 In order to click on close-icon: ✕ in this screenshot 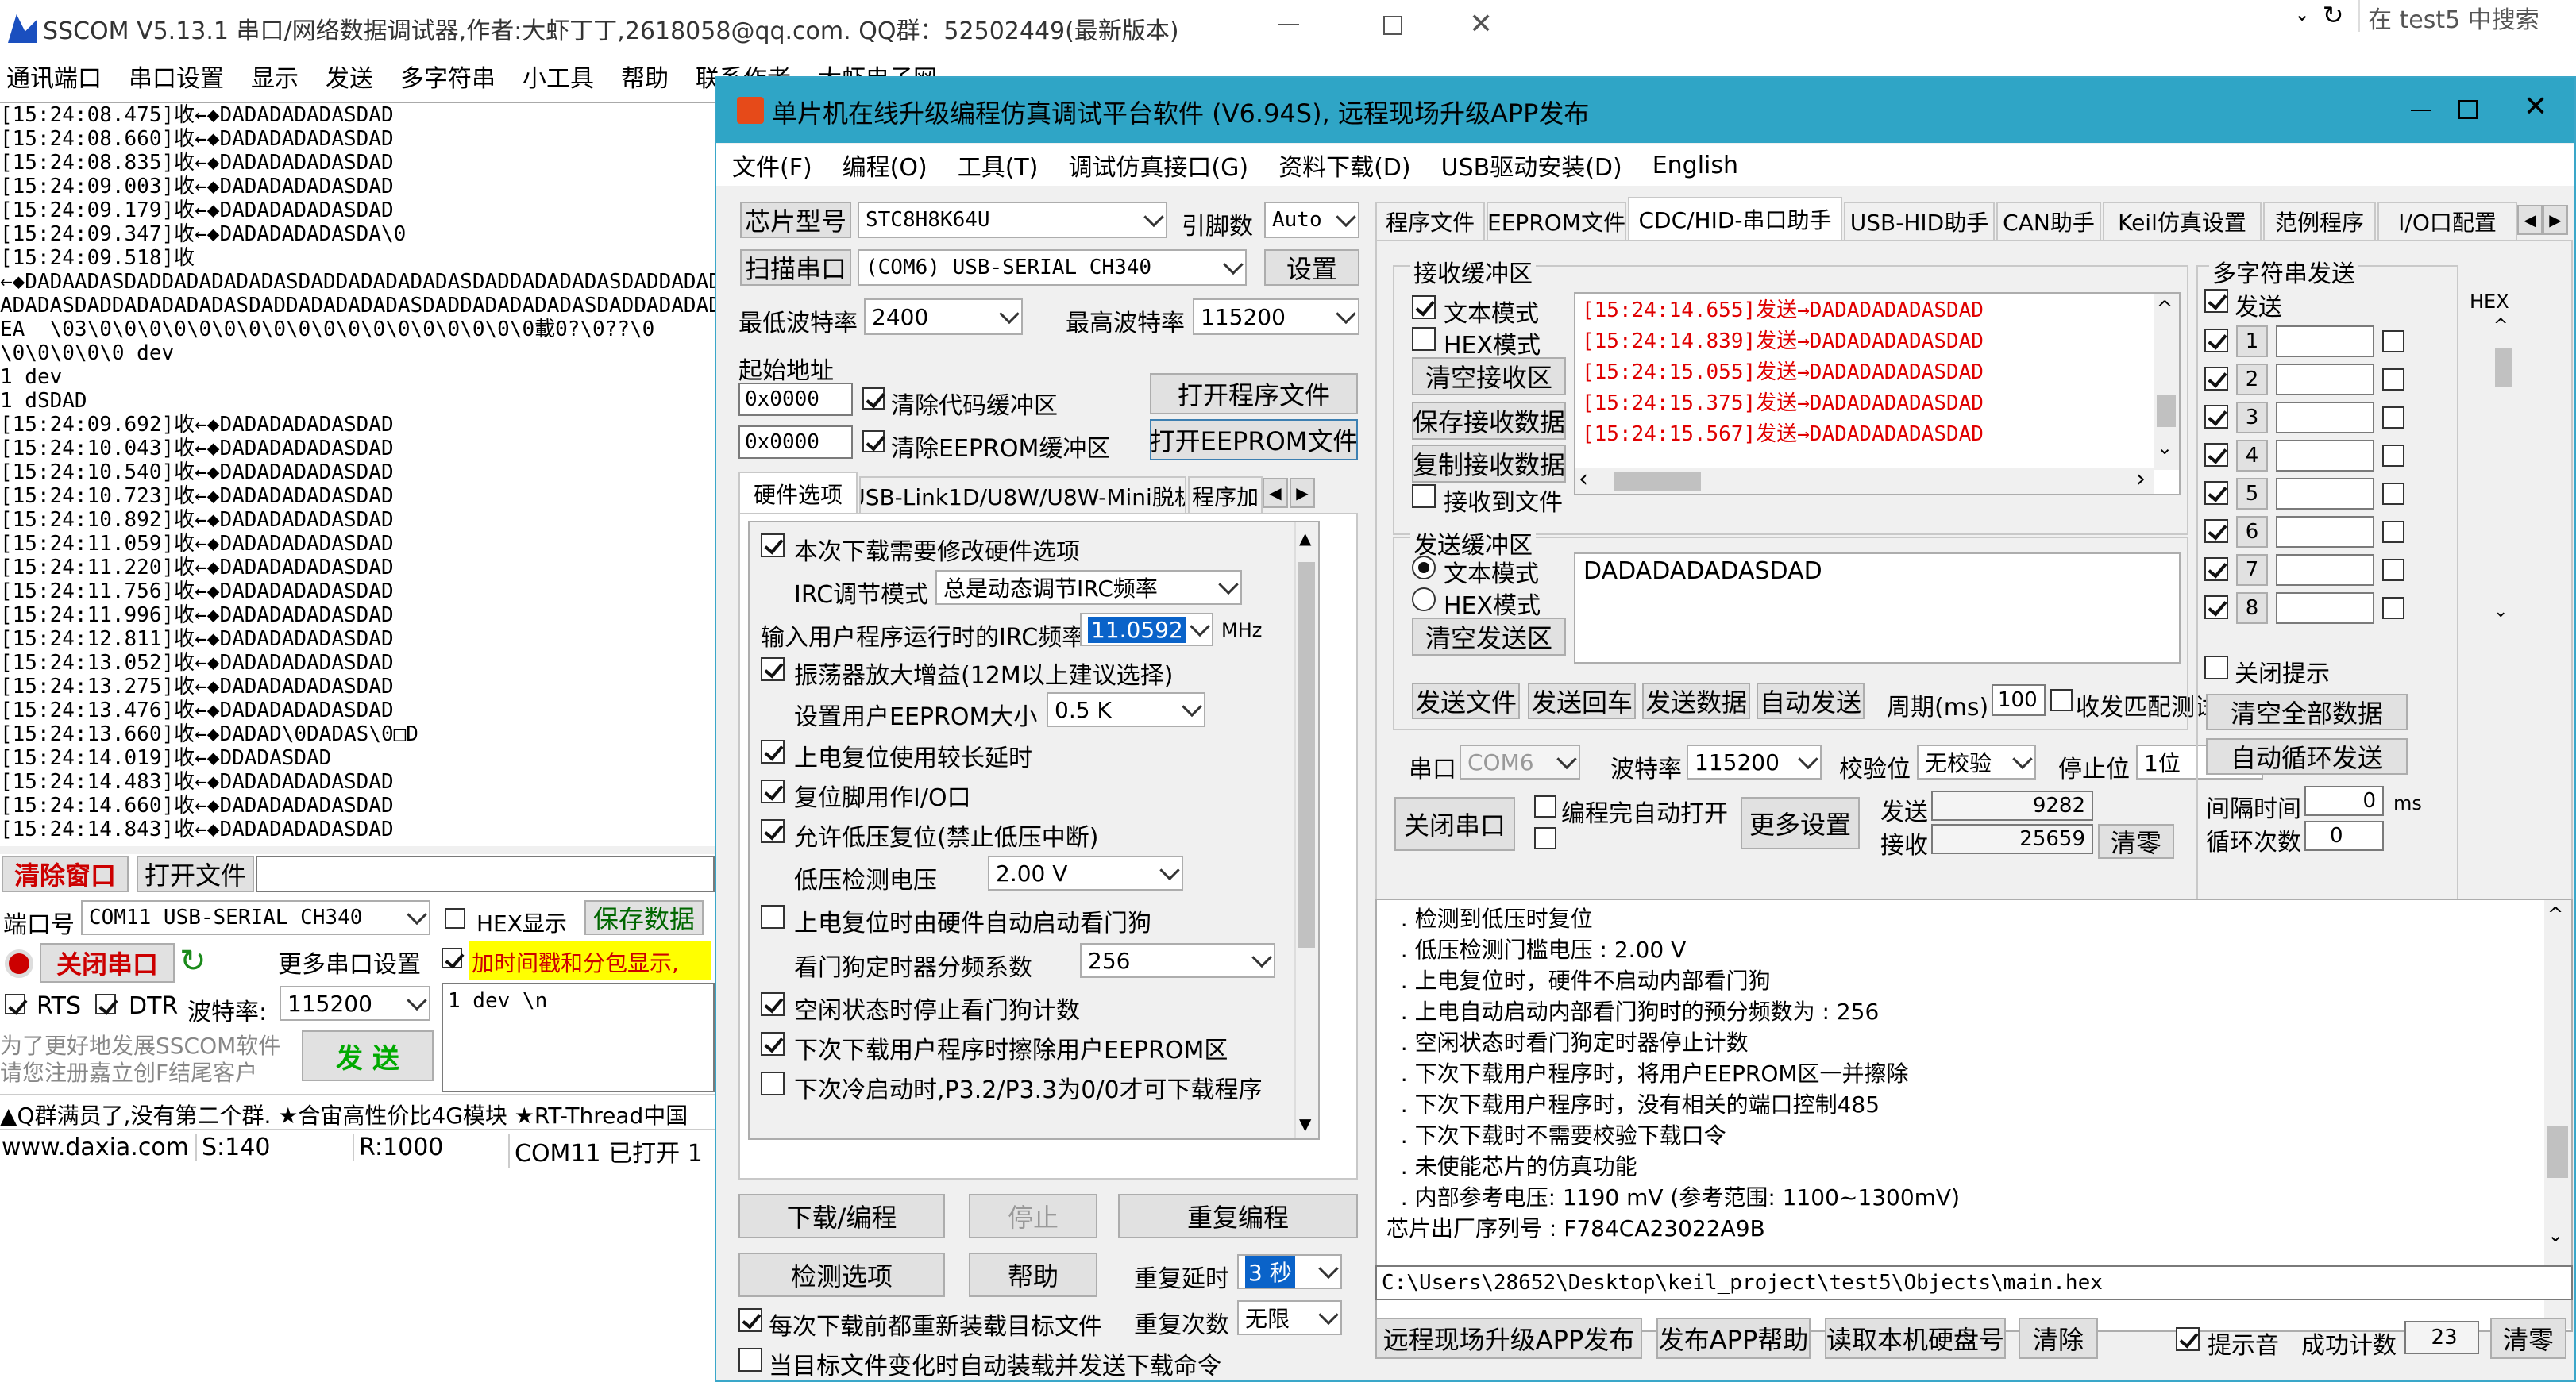, I will do `click(1481, 24)`.